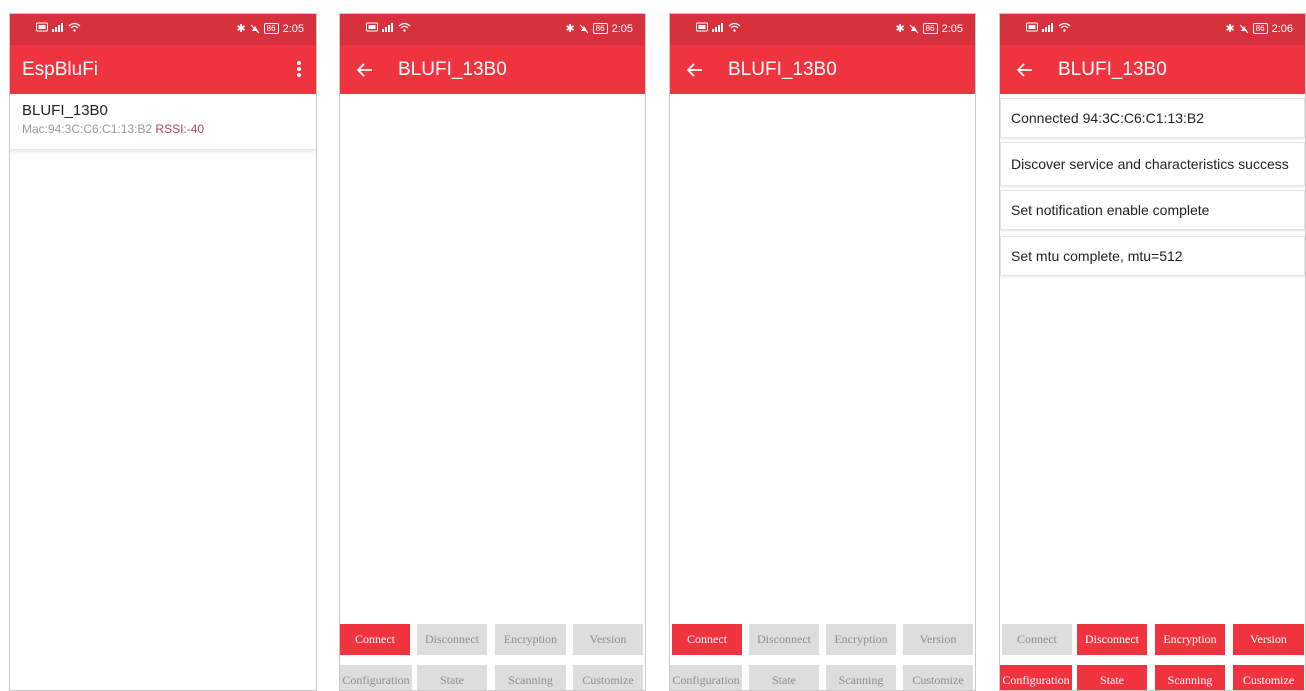 The width and height of the screenshot is (1306, 691). What do you see at coordinates (60, 69) in the screenshot?
I see `app-title: EspBluFi` at bounding box center [60, 69].